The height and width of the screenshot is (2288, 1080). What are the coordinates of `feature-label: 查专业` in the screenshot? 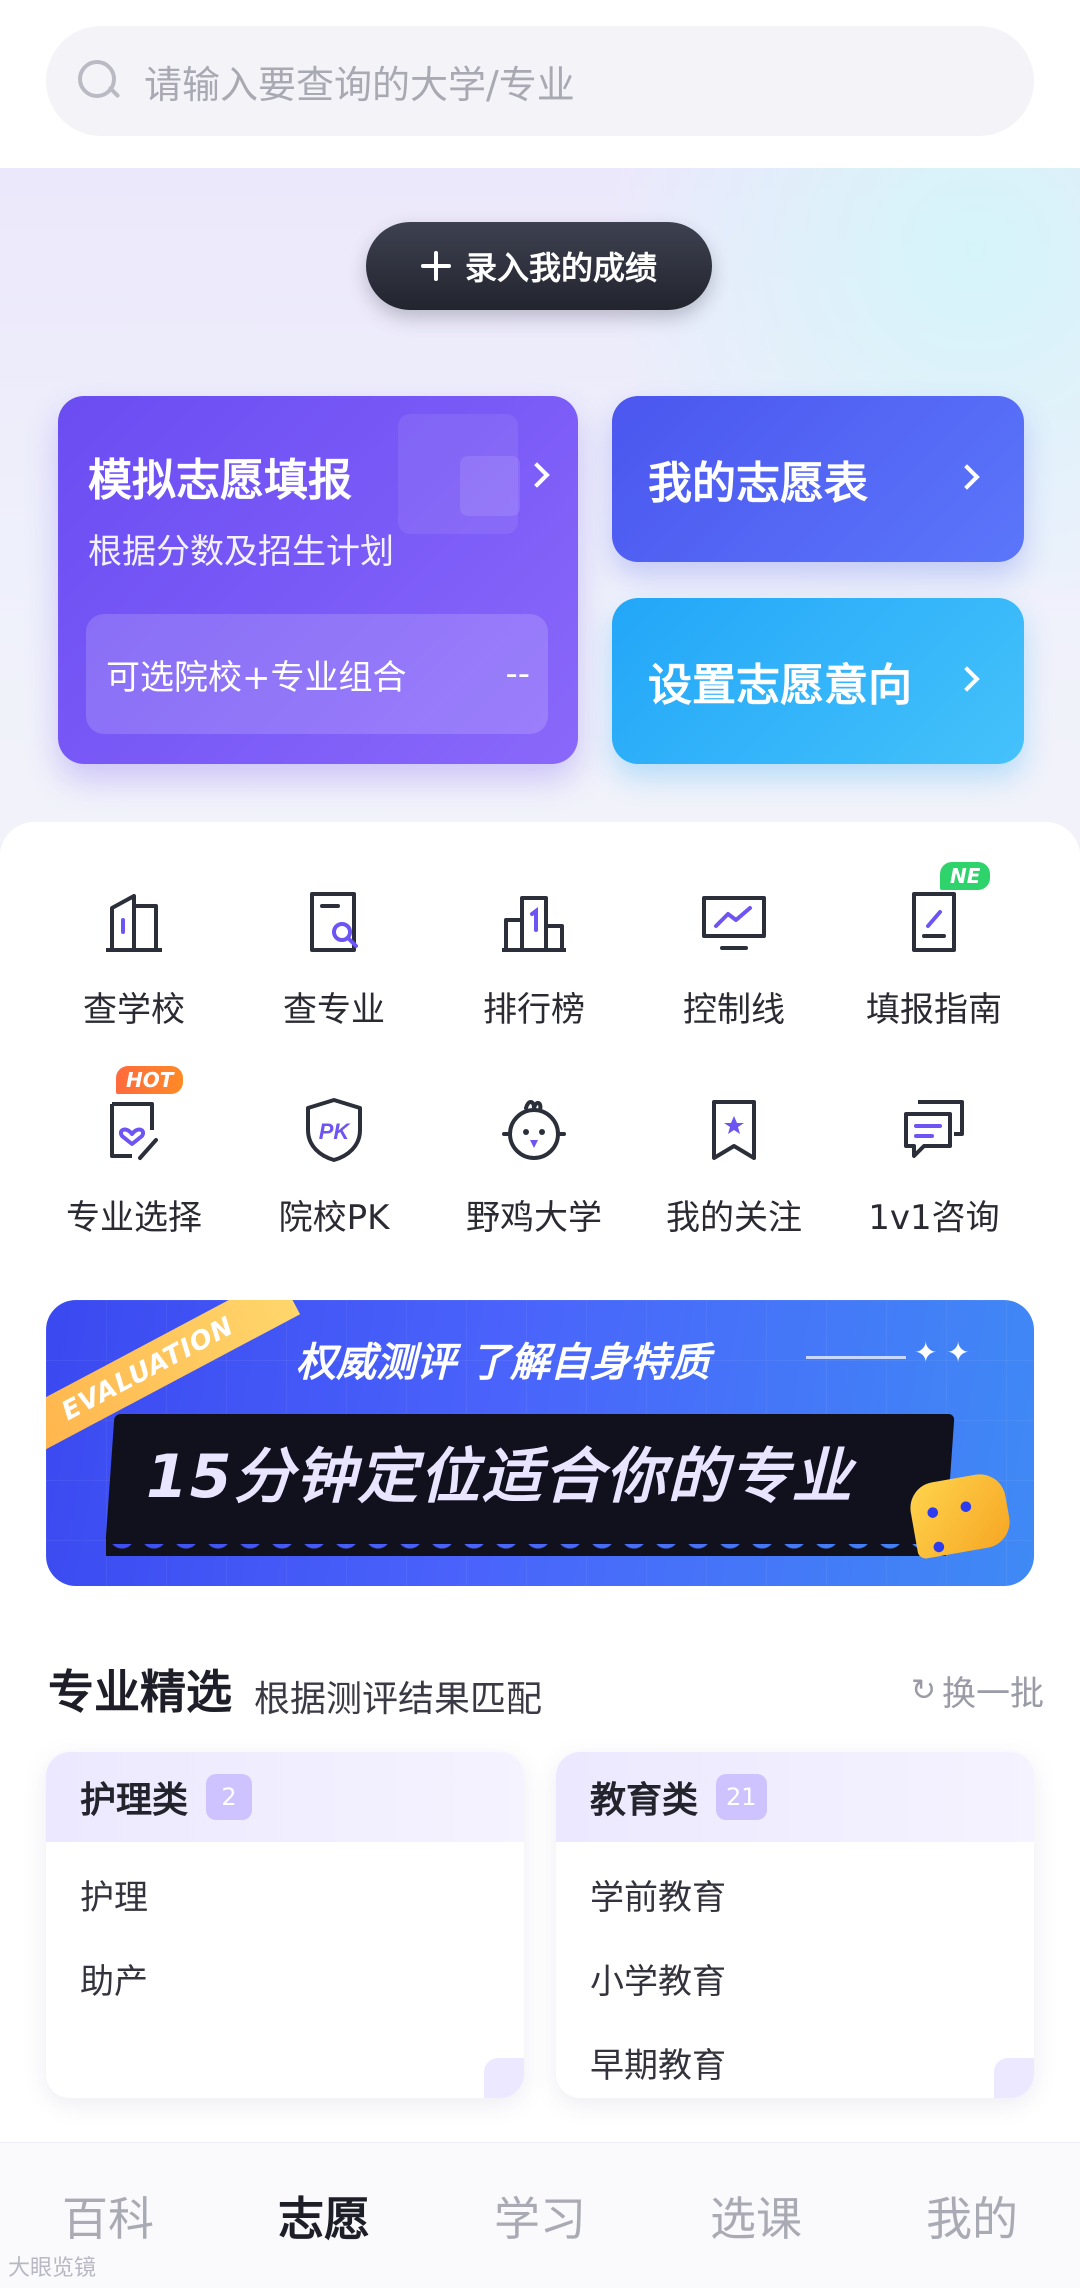 It's located at (334, 1010).